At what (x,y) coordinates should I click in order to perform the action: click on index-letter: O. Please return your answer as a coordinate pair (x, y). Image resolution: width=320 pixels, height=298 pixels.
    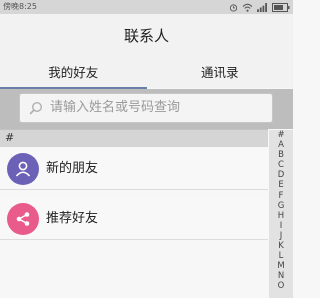
    Looking at the image, I should click on (281, 286).